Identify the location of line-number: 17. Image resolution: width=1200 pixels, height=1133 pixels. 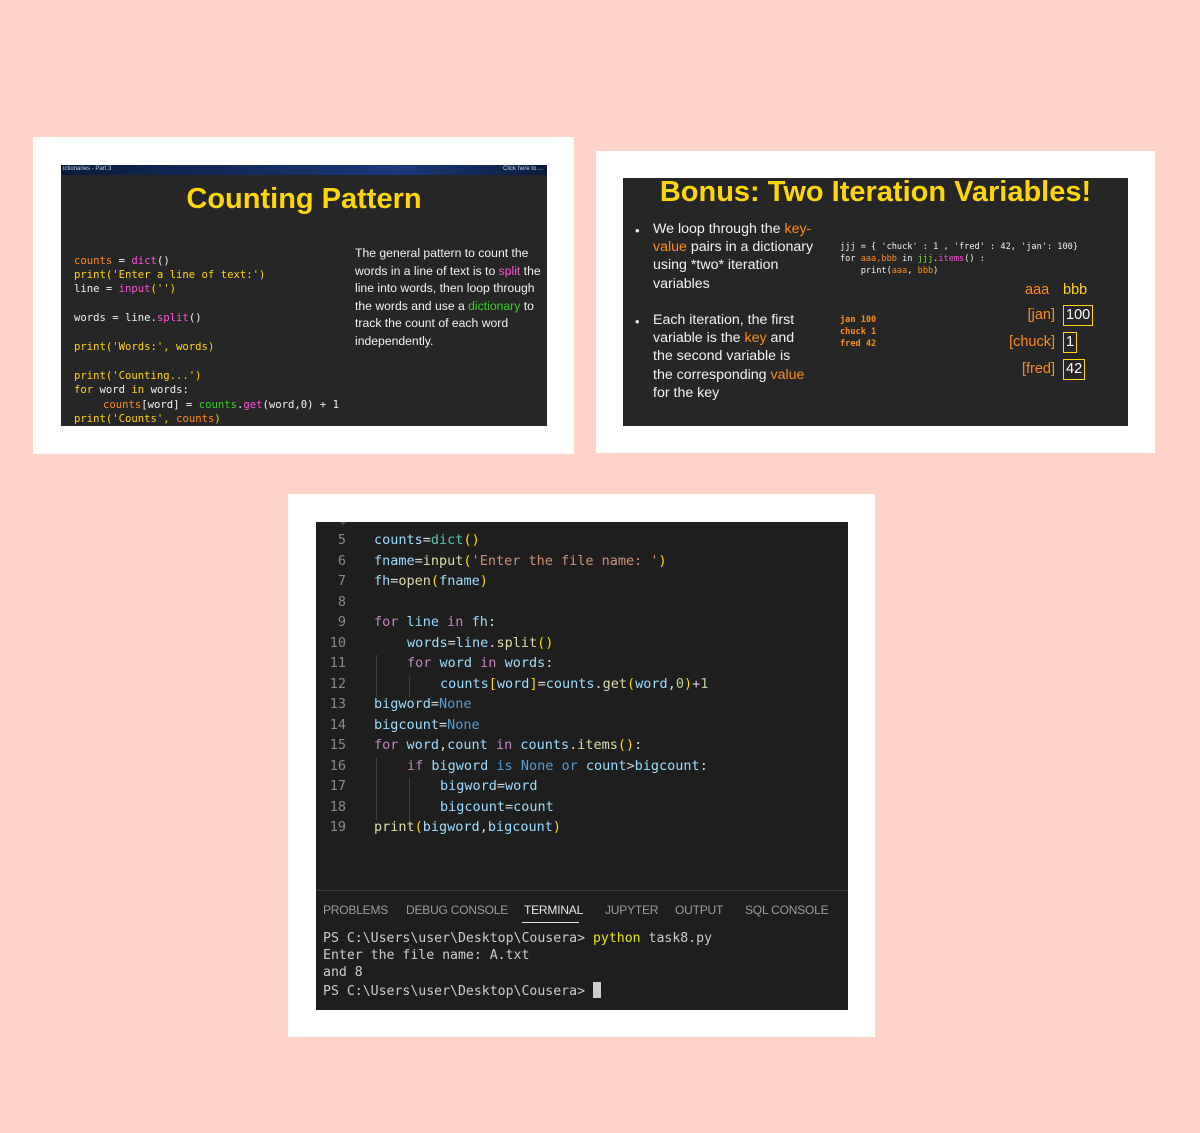
(337, 786).